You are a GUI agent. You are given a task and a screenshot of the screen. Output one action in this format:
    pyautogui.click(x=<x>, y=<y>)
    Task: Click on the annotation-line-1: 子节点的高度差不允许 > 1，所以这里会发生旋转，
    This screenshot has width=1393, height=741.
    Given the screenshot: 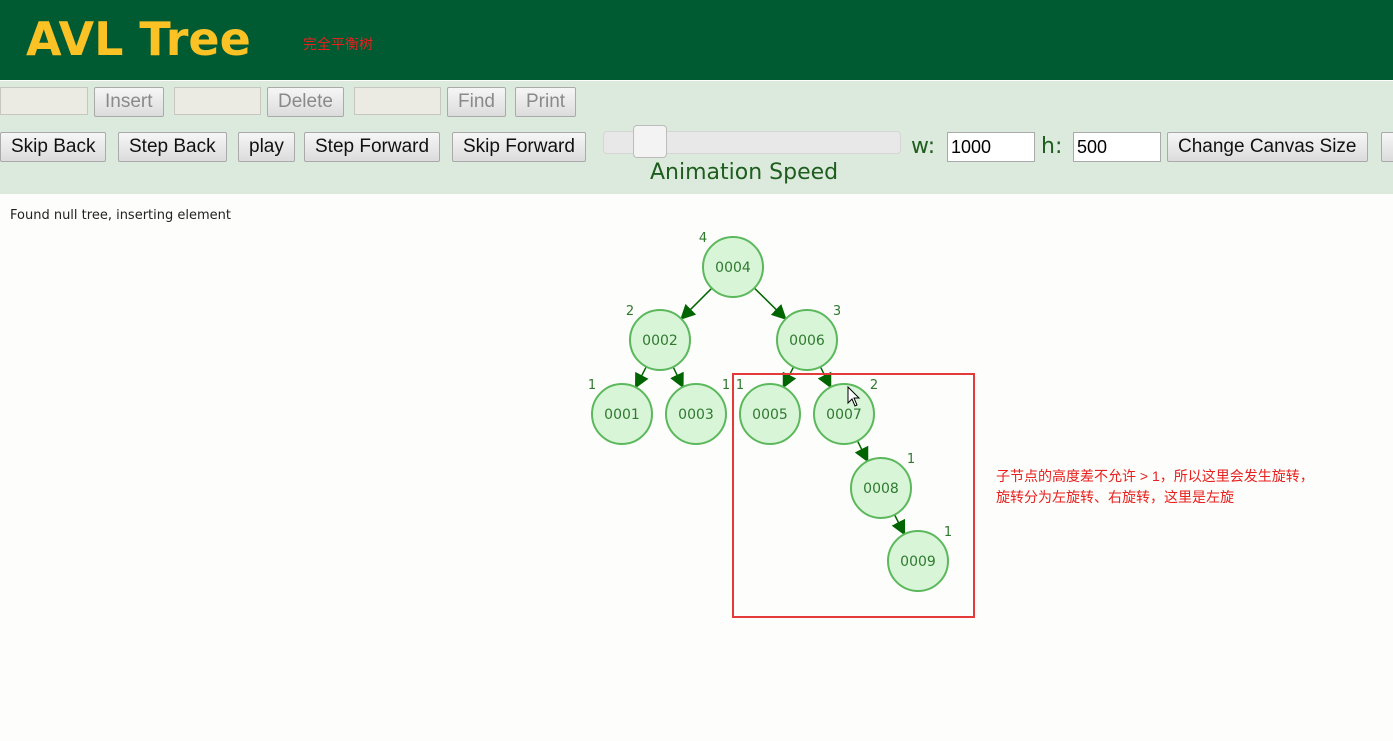 What is the action you would take?
    pyautogui.click(x=1155, y=476)
    